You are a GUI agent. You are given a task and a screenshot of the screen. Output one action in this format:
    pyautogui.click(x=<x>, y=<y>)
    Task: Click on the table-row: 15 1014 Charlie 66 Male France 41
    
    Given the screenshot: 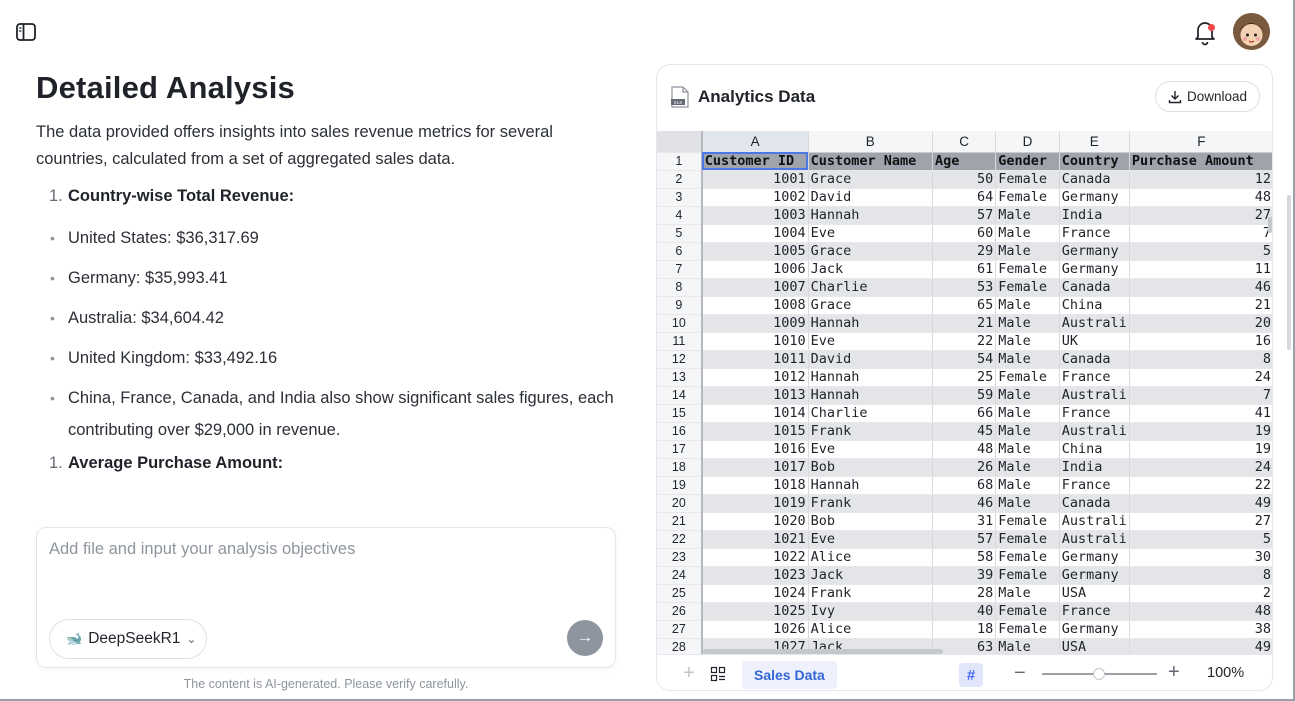 What is the action you would take?
    pyautogui.click(x=964, y=413)
    